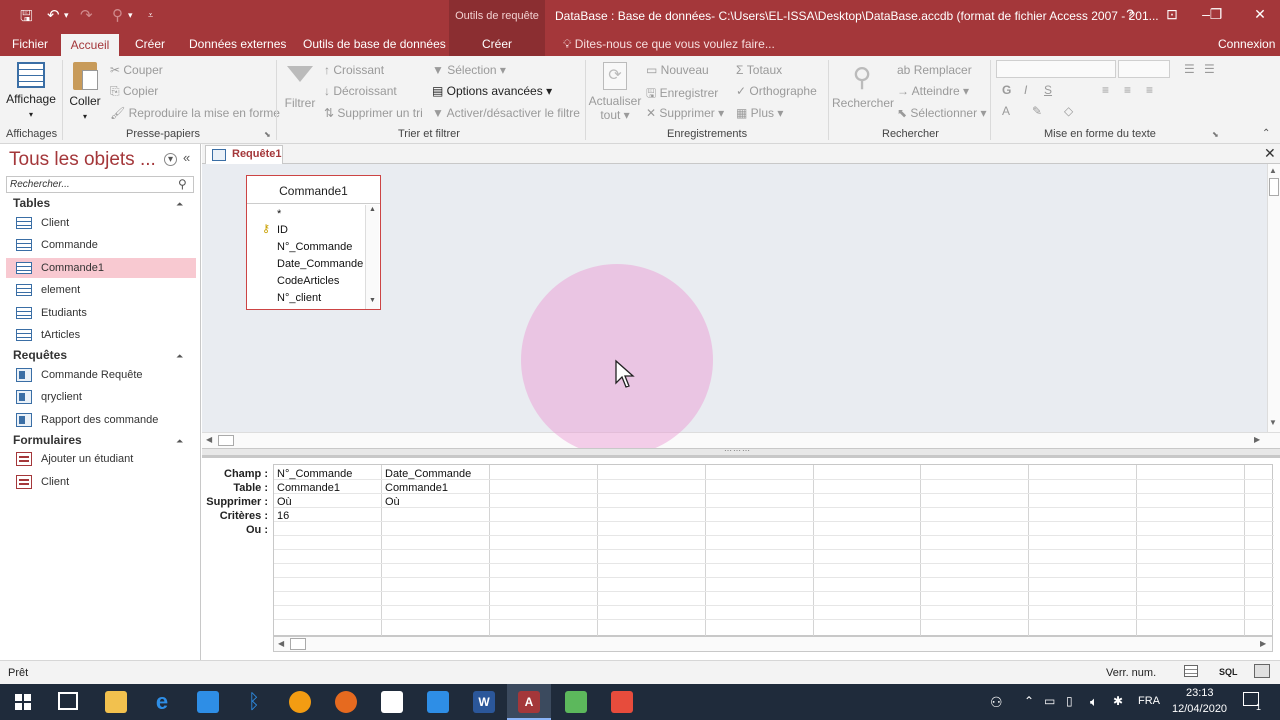 The width and height of the screenshot is (1280, 720). I want to click on camtasia-icon, so click(576, 702).